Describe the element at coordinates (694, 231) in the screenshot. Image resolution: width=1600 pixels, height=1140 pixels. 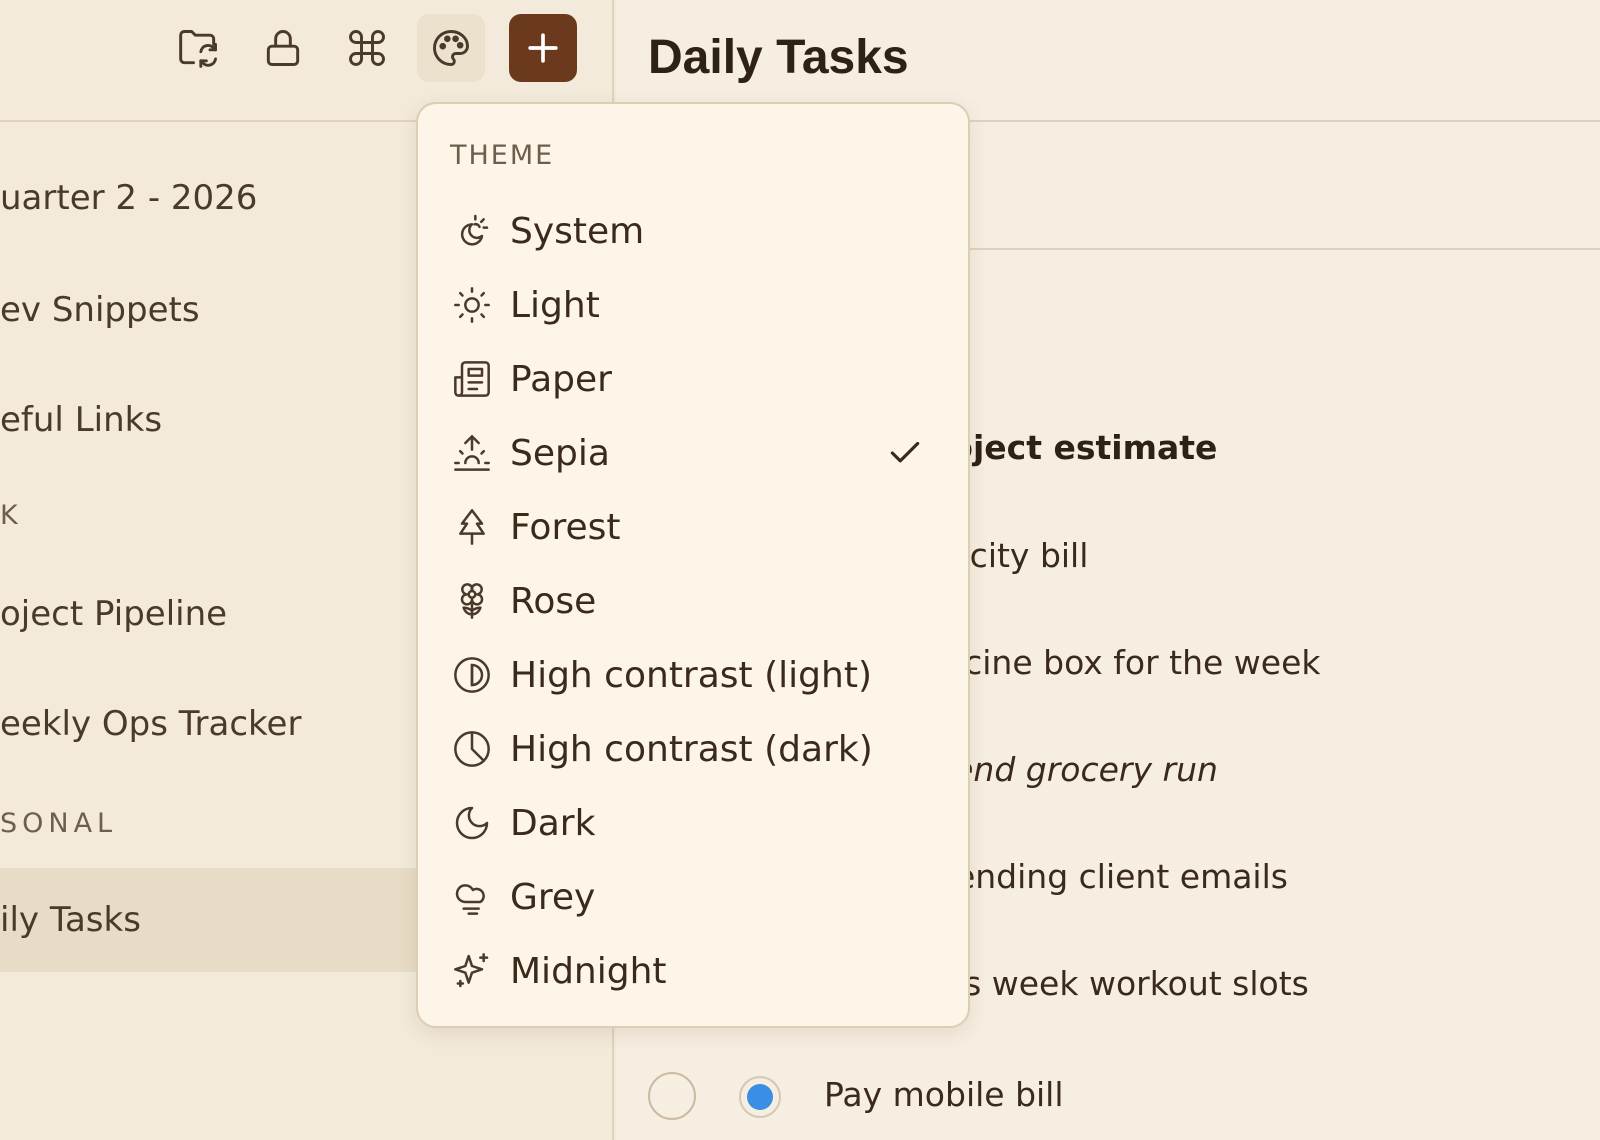
I see `theme-option-system: System` at that location.